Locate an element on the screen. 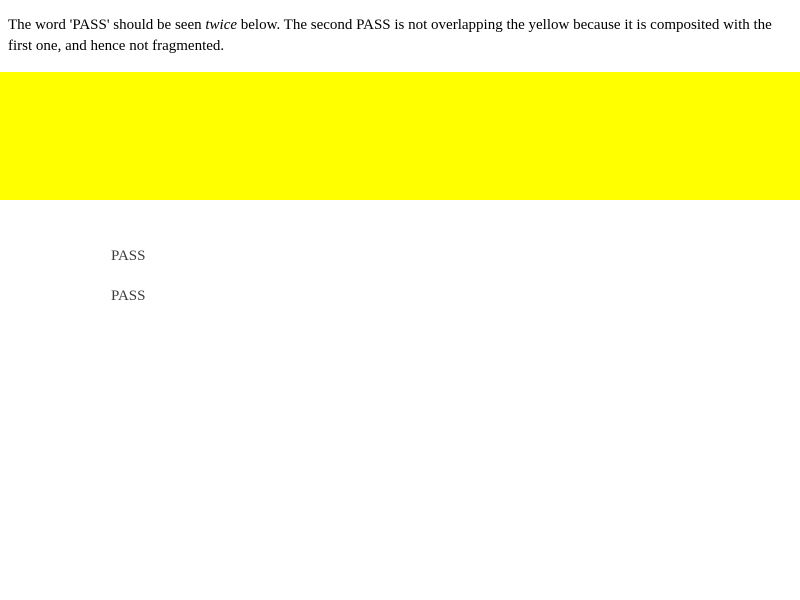  pass-text-second: PASS is located at coordinates (128, 296).